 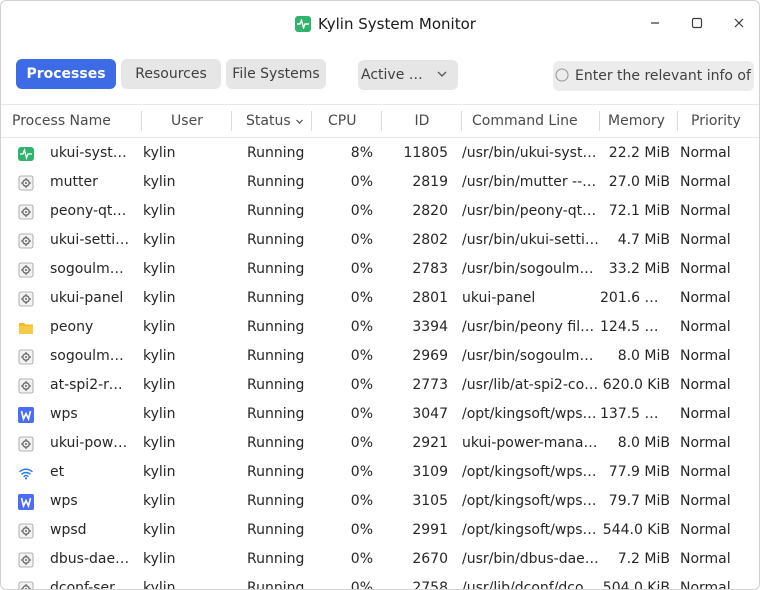 What do you see at coordinates (380, 24) in the screenshot?
I see `title-bar: Kylin System Monitor` at bounding box center [380, 24].